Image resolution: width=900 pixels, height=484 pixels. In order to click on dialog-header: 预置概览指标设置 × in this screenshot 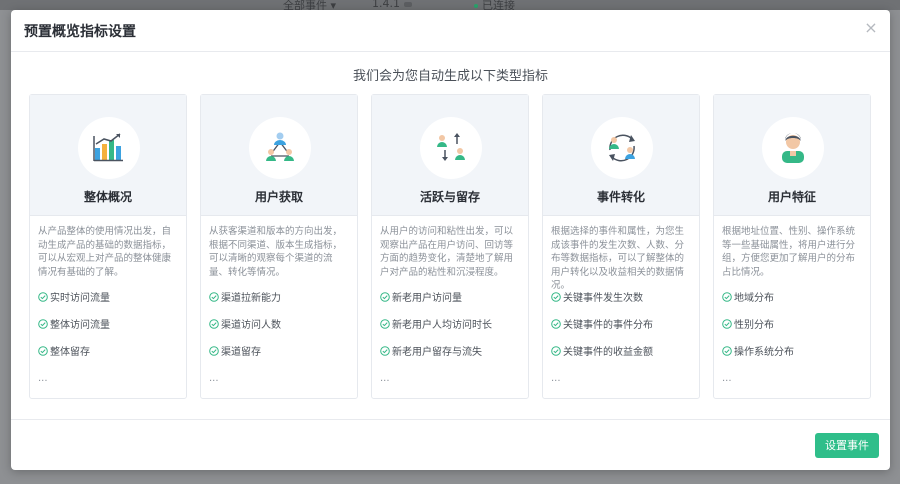, I will do `click(450, 31)`.